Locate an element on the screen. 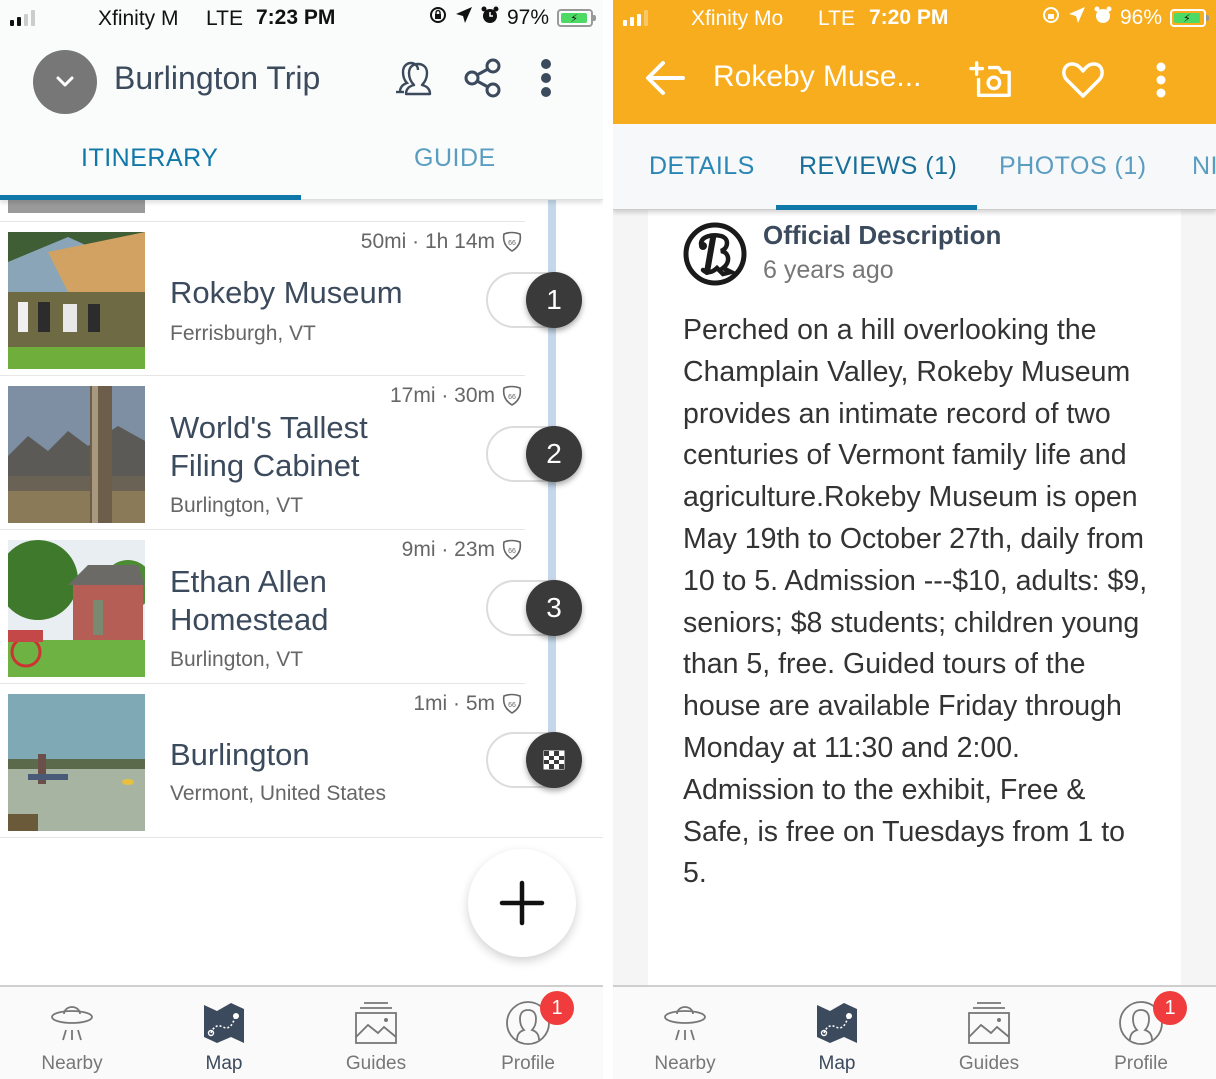 This screenshot has height=1079, width=1216. chevron-down-icon is located at coordinates (65, 81).